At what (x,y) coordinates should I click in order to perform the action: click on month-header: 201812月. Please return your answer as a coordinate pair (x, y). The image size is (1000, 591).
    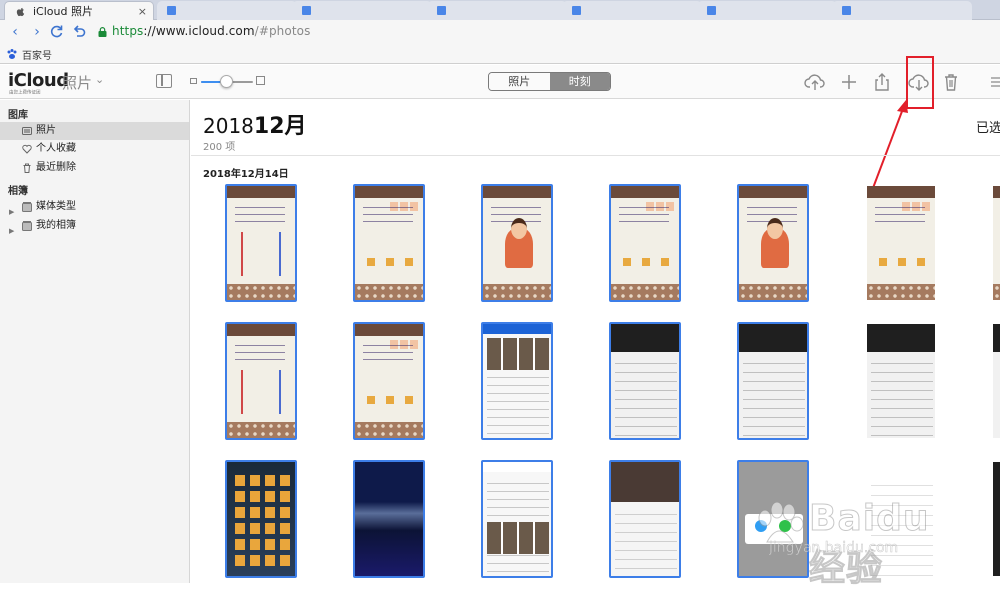
    Looking at the image, I should click on (255, 124).